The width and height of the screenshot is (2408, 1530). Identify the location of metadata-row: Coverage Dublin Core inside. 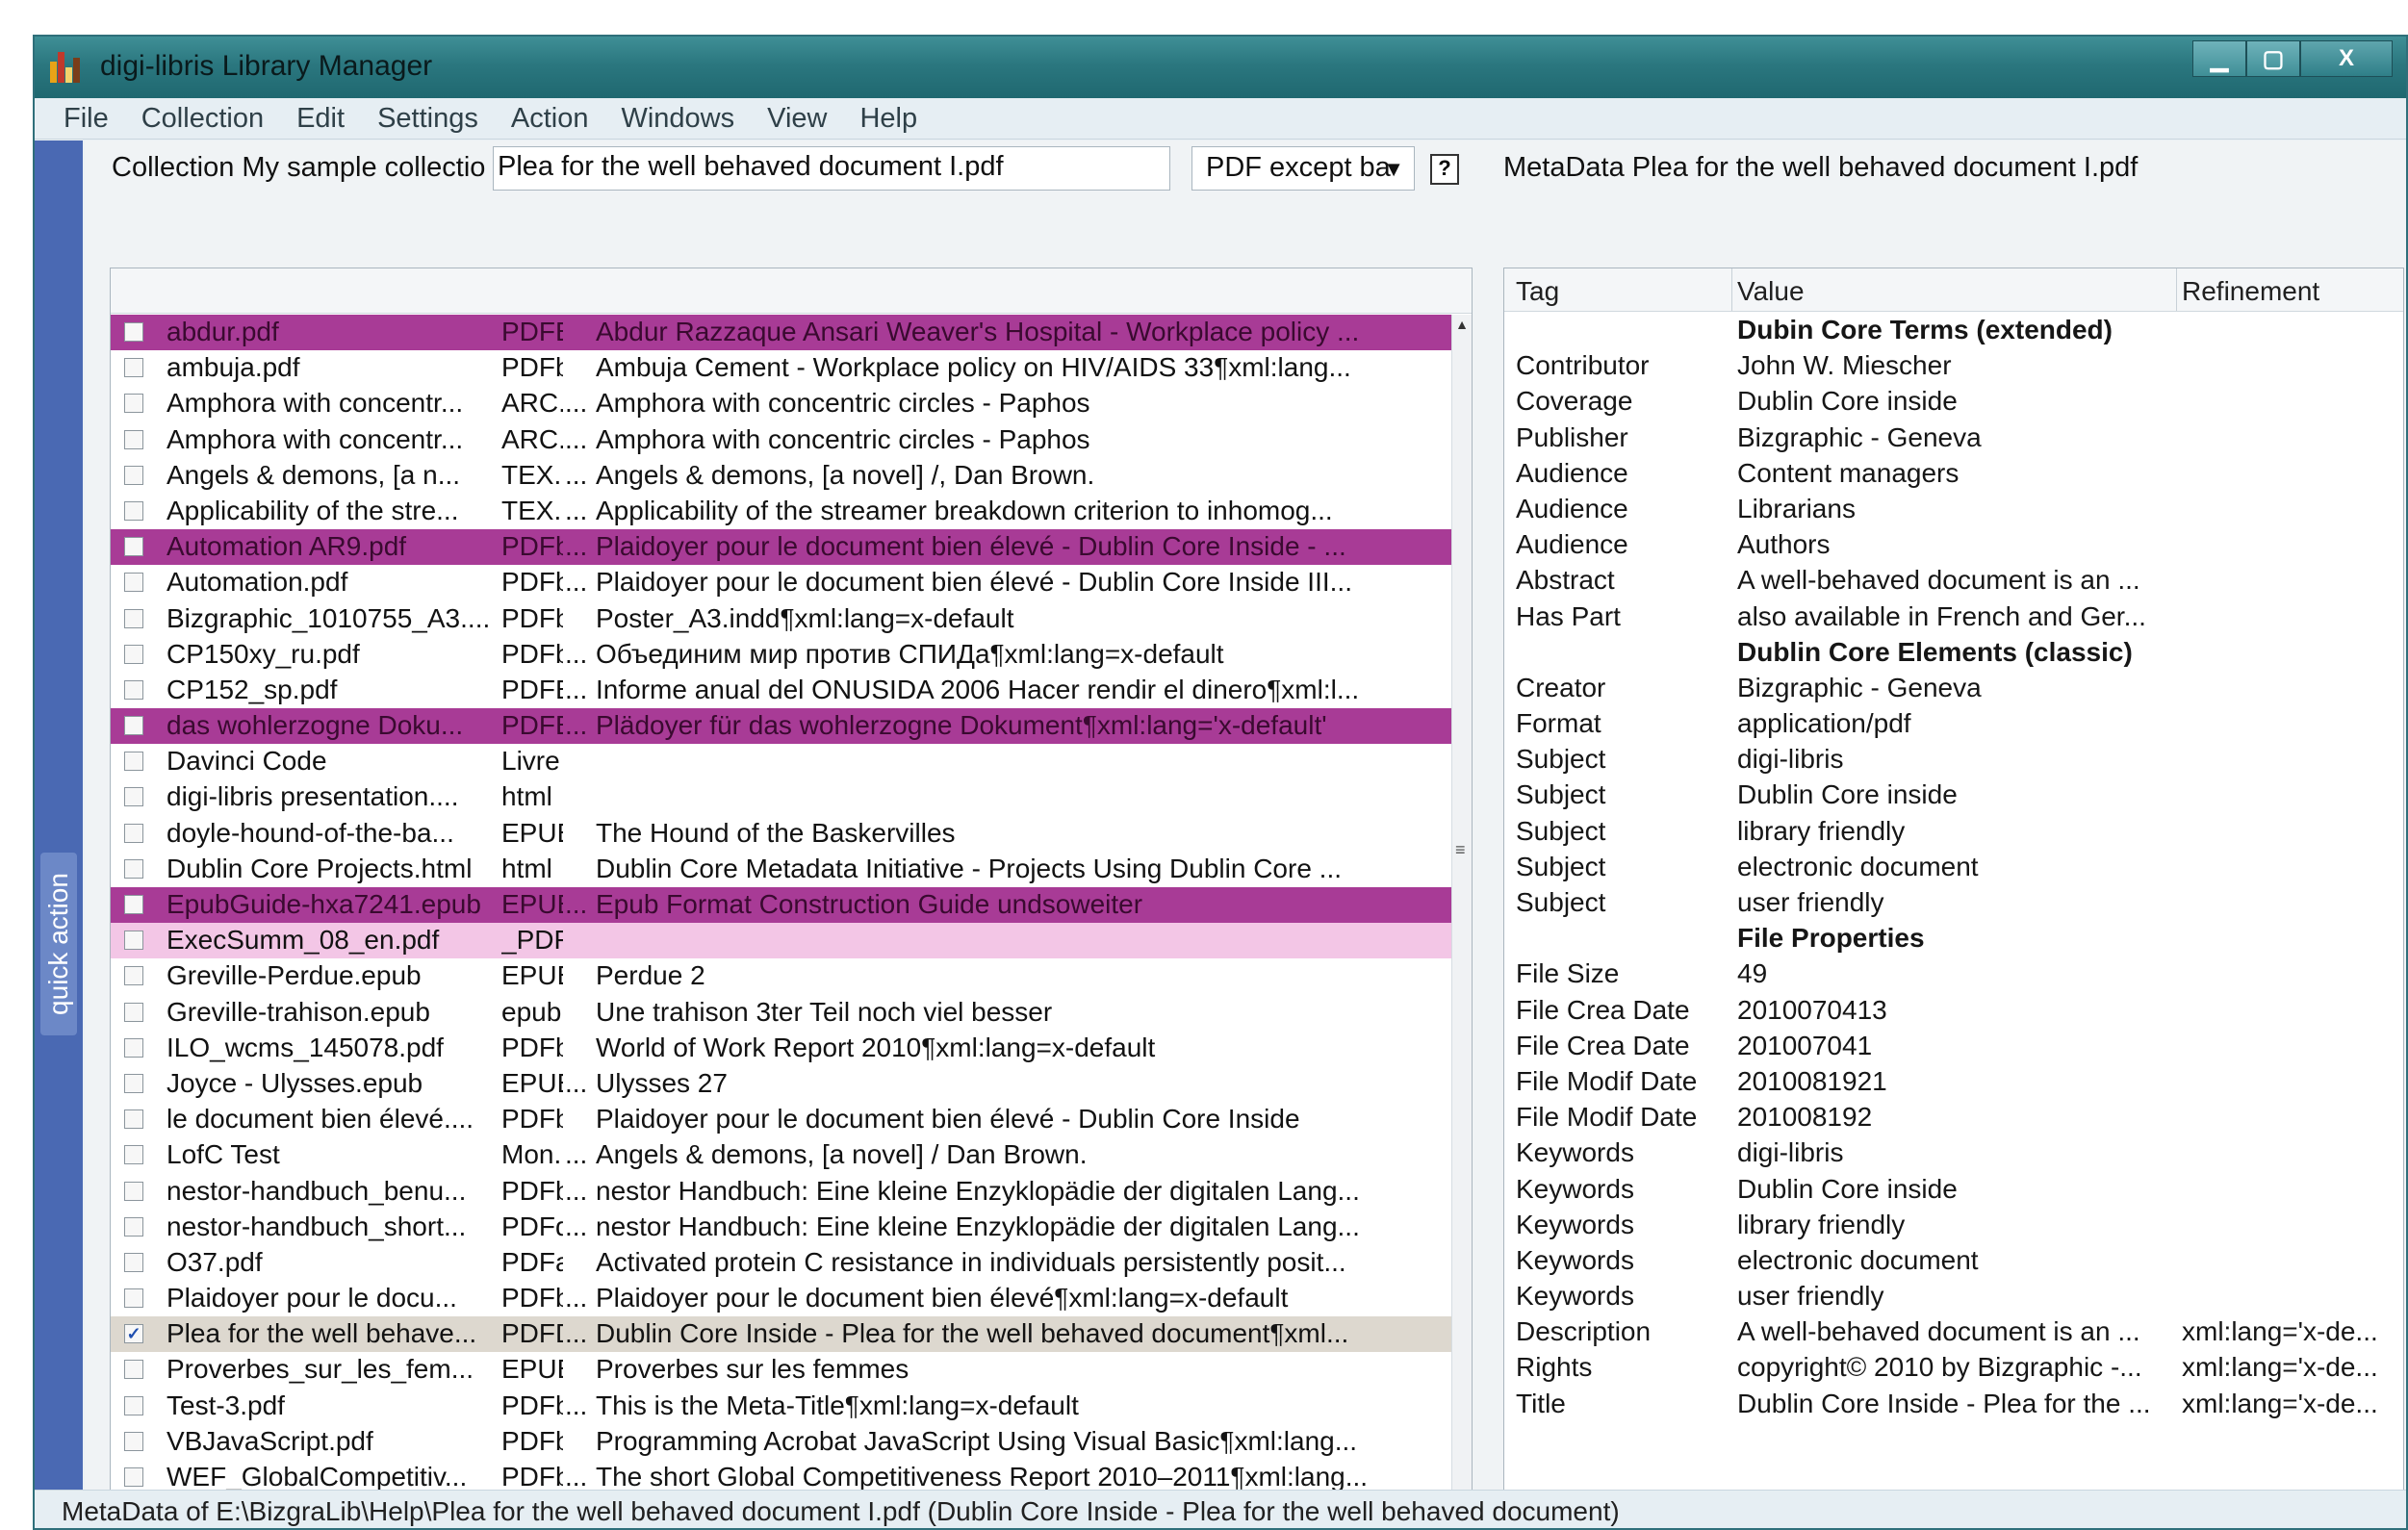
(1953, 402).